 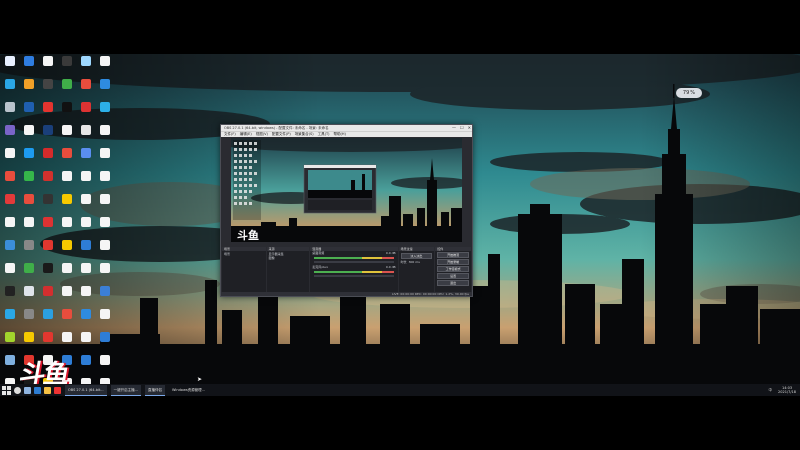 What do you see at coordinates (771, 390) in the screenshot?
I see `input-language-indicator: 中` at bounding box center [771, 390].